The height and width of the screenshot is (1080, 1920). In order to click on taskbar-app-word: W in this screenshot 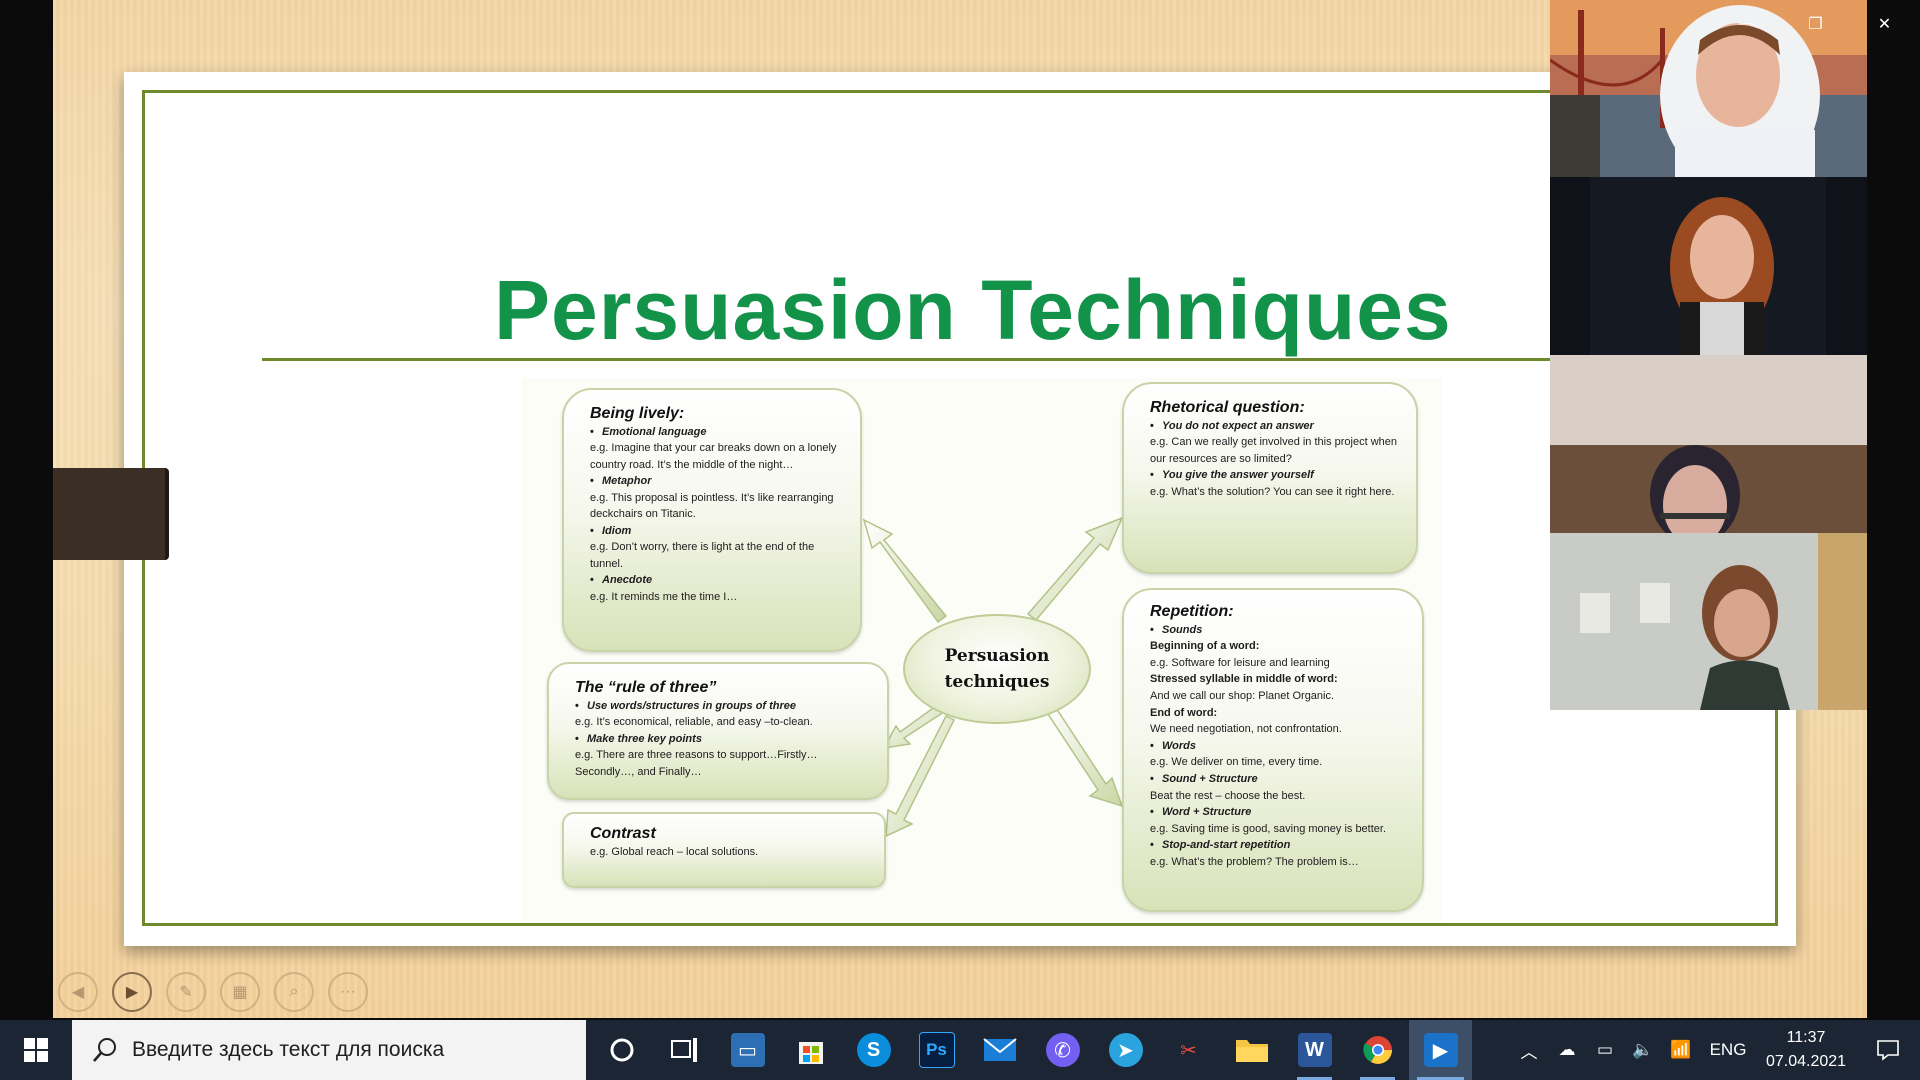, I will do `click(1314, 1050)`.